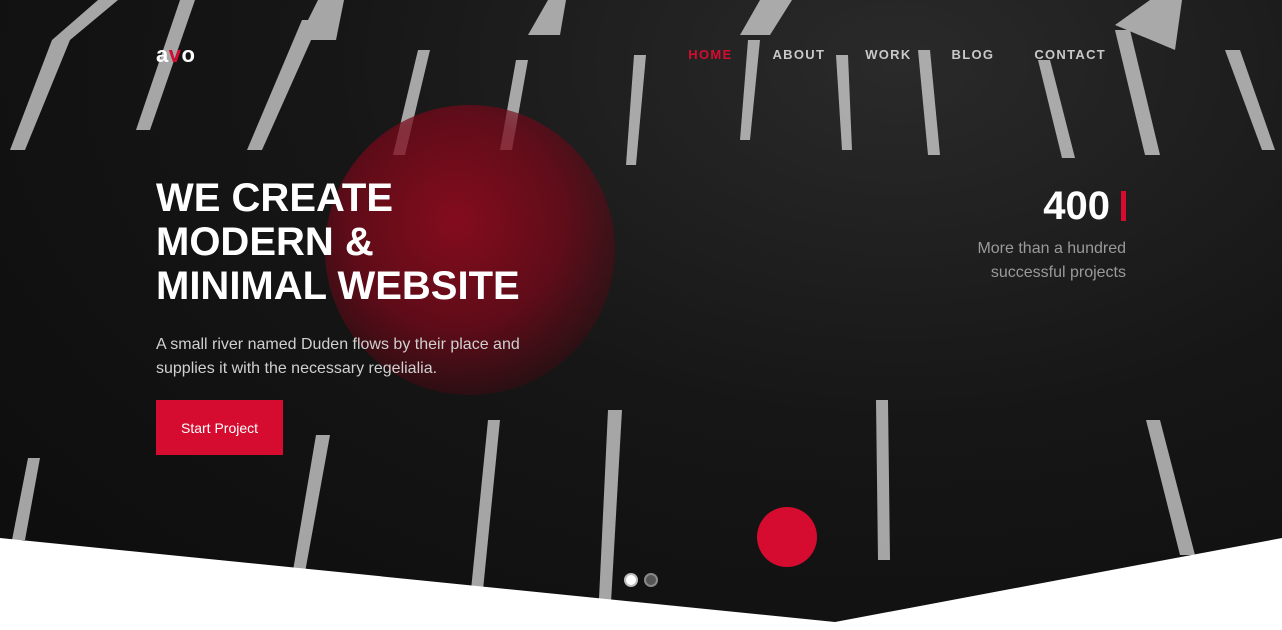  Describe the element at coordinates (787, 537) in the screenshot. I see `red-circle-decoration` at that location.